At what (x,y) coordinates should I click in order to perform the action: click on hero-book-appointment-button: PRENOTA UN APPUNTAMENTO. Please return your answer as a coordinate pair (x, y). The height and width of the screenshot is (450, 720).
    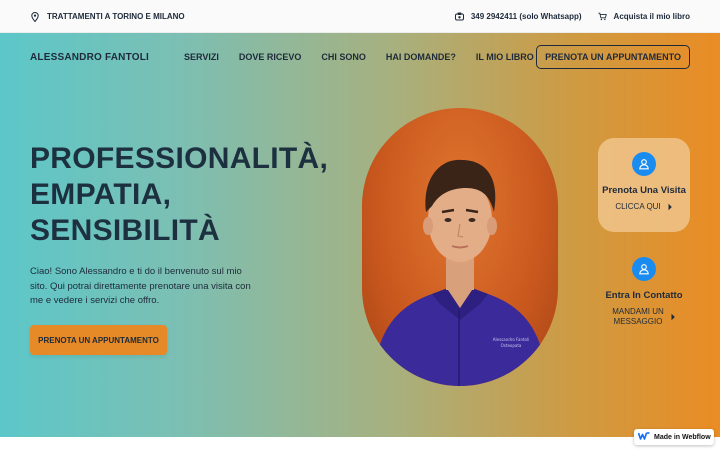
    Looking at the image, I should click on (98, 340).